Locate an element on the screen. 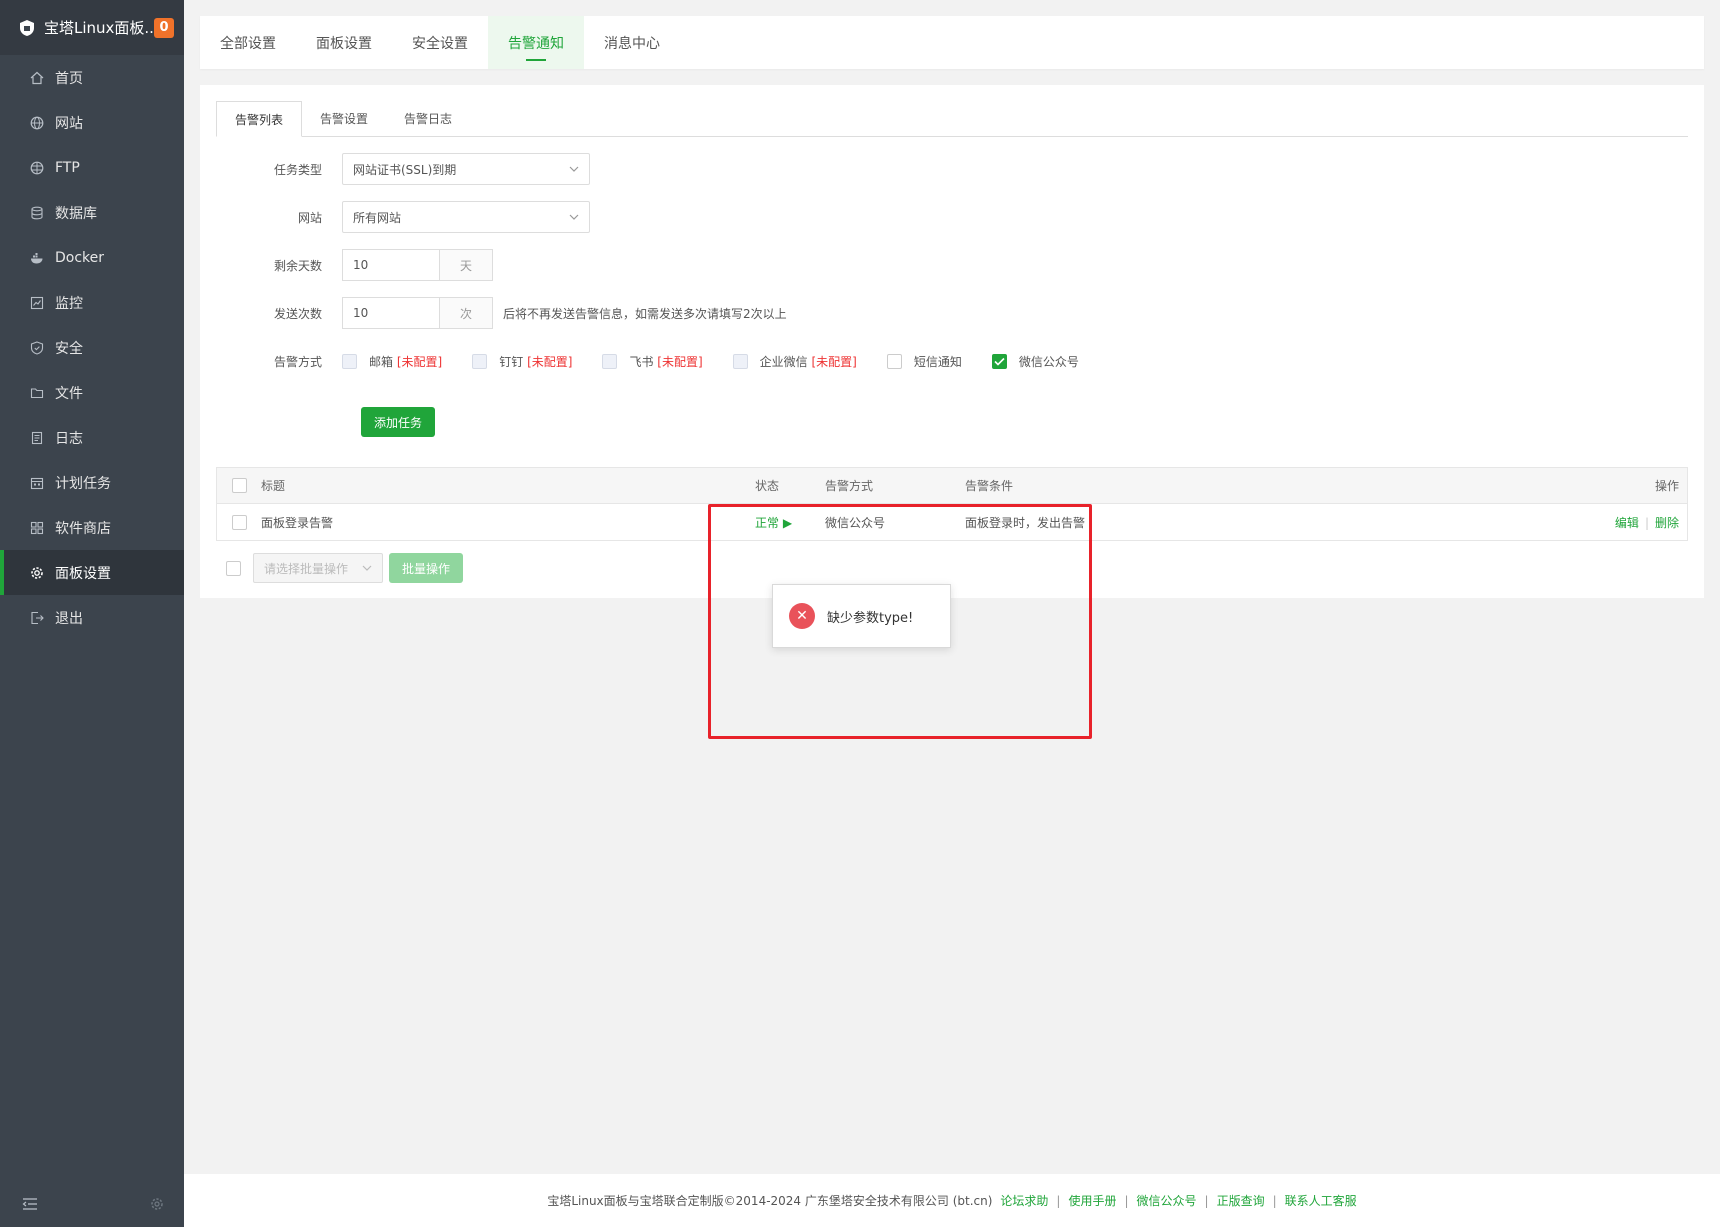 Image resolution: width=1720 pixels, height=1227 pixels. sidebar-item-label: 日志 is located at coordinates (69, 438).